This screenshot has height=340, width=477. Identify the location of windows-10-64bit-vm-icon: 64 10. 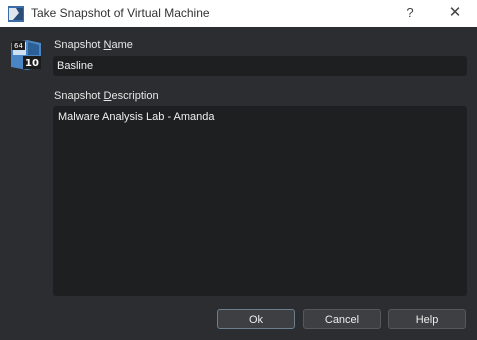
(26, 55).